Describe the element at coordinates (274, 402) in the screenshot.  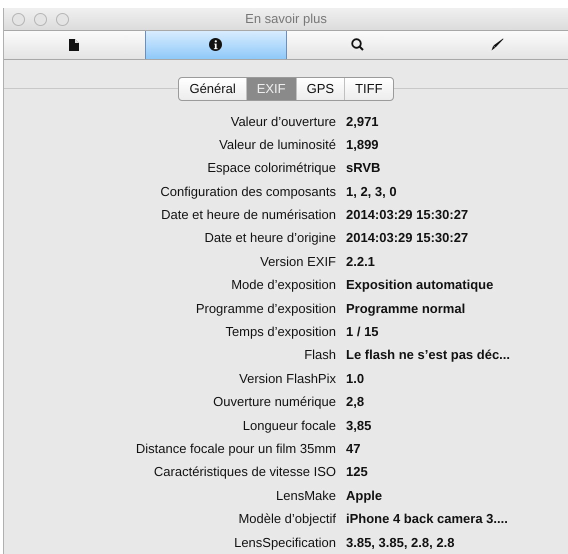
I see `property-label: Ouverture numérique` at that location.